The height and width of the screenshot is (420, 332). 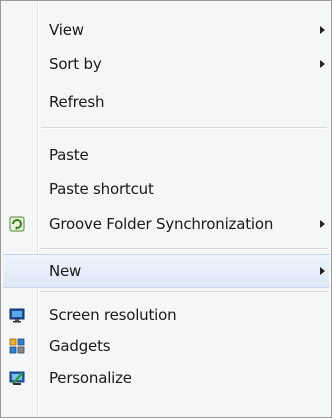 I want to click on menu-item-label: Personalize, so click(x=90, y=378).